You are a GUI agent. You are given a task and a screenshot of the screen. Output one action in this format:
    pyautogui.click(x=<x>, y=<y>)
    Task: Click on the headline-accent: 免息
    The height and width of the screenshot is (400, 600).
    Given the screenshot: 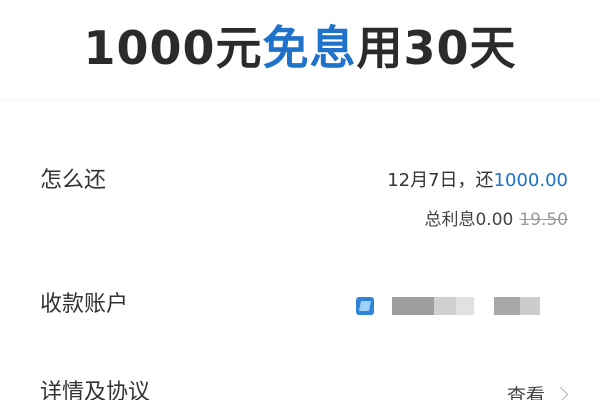 What is the action you would take?
    pyautogui.click(x=309, y=48)
    